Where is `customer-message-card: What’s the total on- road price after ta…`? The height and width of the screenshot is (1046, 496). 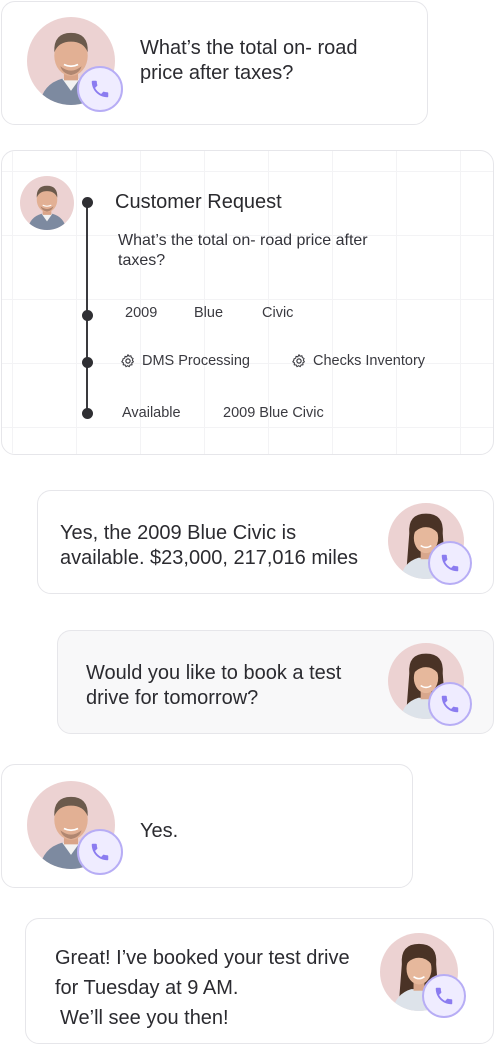
customer-message-card: What’s the total on- road price after ta… is located at coordinates (214, 63).